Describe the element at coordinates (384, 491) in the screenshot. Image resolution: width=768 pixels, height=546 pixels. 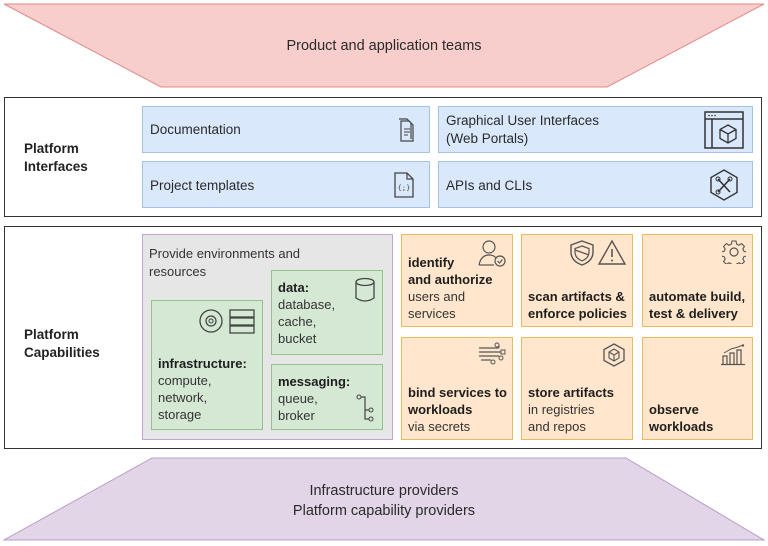
I see `bottom-layer-label-1: Infrastructure providers` at that location.